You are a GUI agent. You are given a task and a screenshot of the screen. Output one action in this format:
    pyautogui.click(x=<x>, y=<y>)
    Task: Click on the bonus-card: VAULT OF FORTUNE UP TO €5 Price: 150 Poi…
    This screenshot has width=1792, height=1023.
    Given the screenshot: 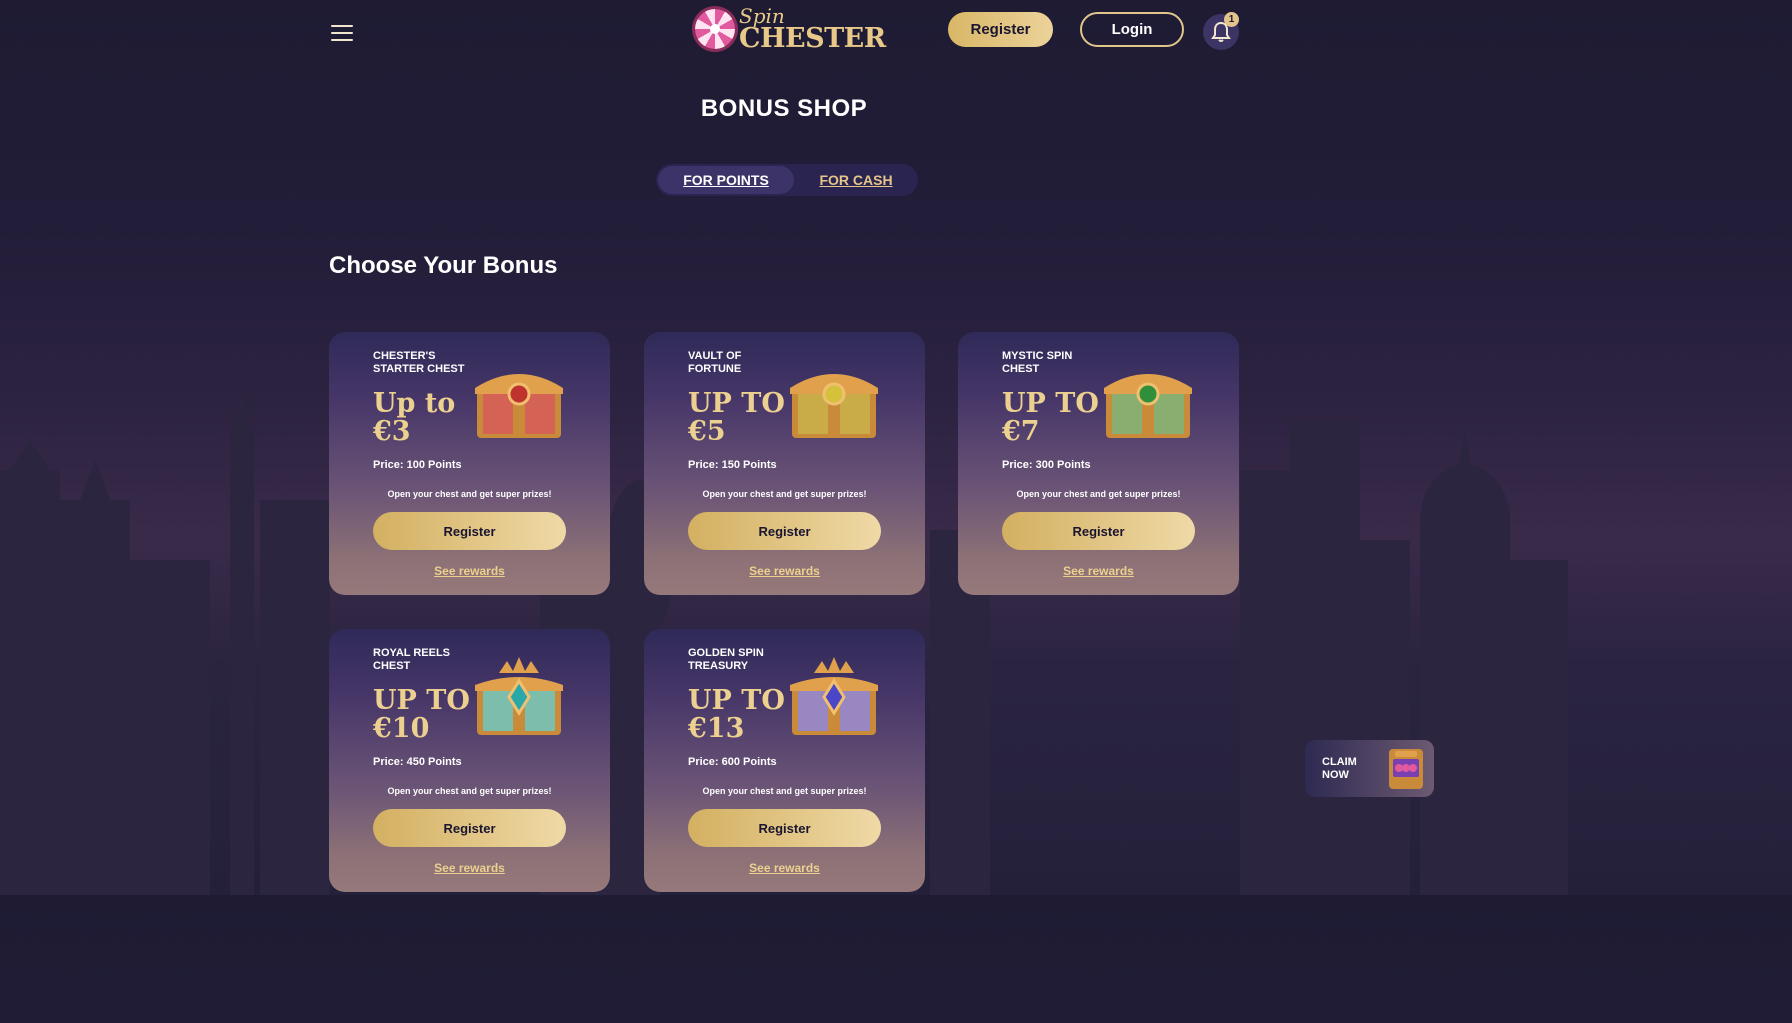 What is the action you would take?
    pyautogui.click(x=784, y=463)
    